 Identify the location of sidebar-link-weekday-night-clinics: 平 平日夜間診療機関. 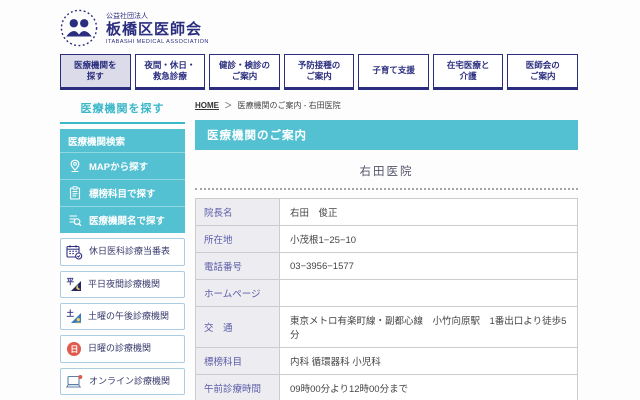
(122, 284).